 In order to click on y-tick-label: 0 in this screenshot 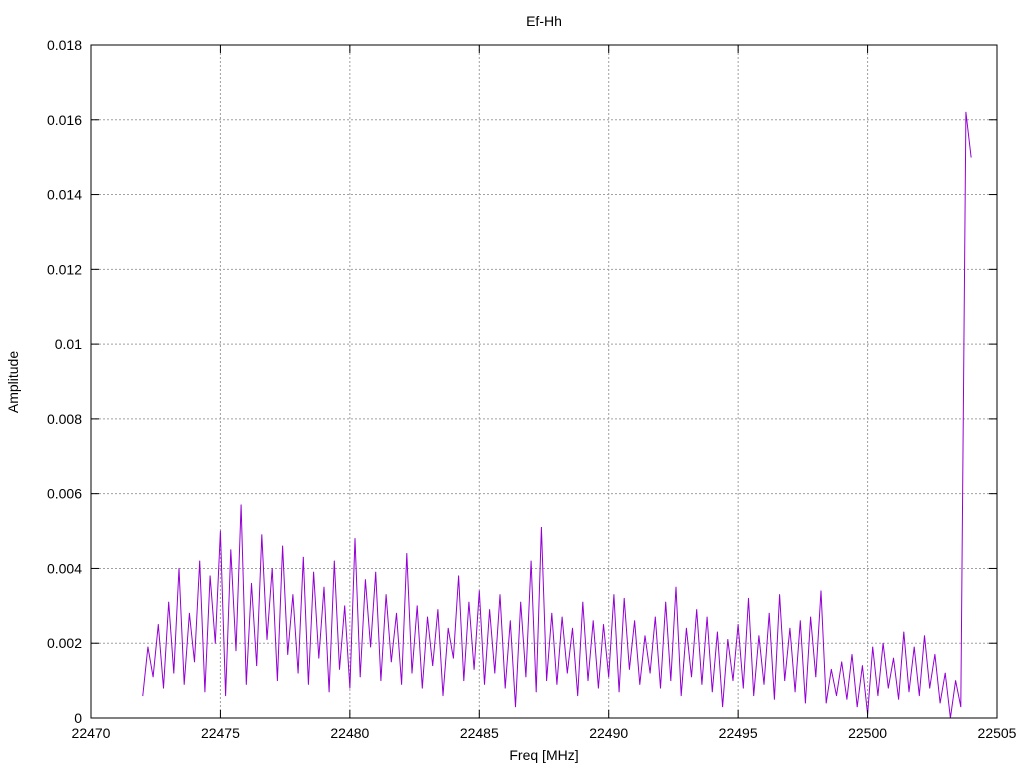, I will do `click(78, 718)`.